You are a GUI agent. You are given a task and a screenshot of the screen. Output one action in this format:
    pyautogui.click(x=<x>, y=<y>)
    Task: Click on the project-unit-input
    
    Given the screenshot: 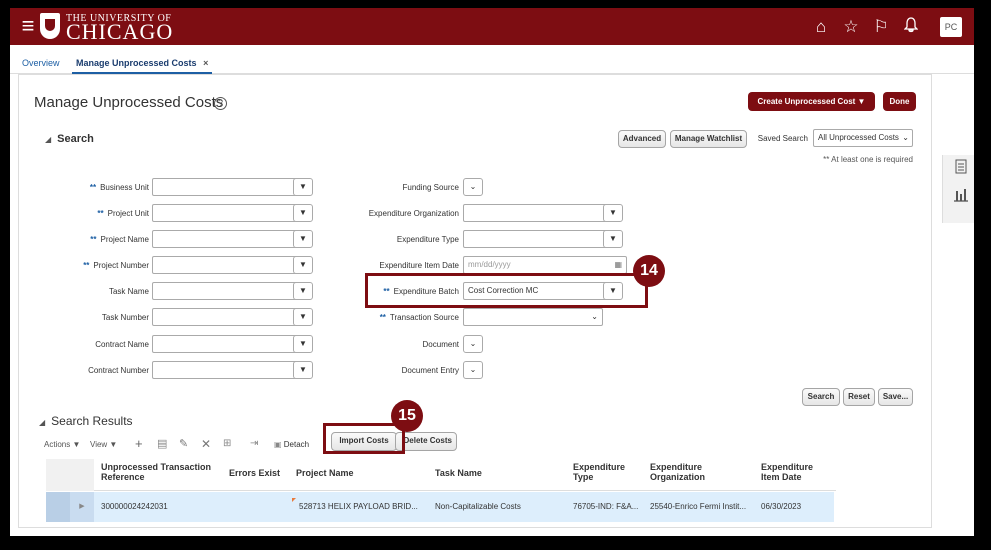 What is the action you would take?
    pyautogui.click(x=224, y=213)
    